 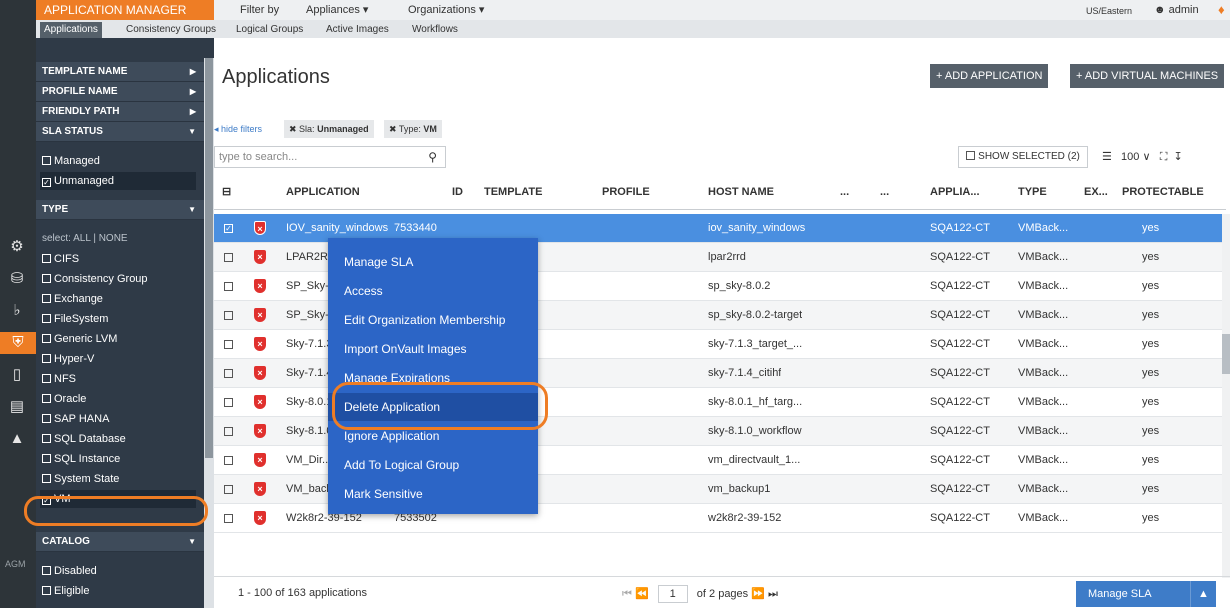 I want to click on add-application-button: + ADD APPLICATION, so click(x=989, y=76).